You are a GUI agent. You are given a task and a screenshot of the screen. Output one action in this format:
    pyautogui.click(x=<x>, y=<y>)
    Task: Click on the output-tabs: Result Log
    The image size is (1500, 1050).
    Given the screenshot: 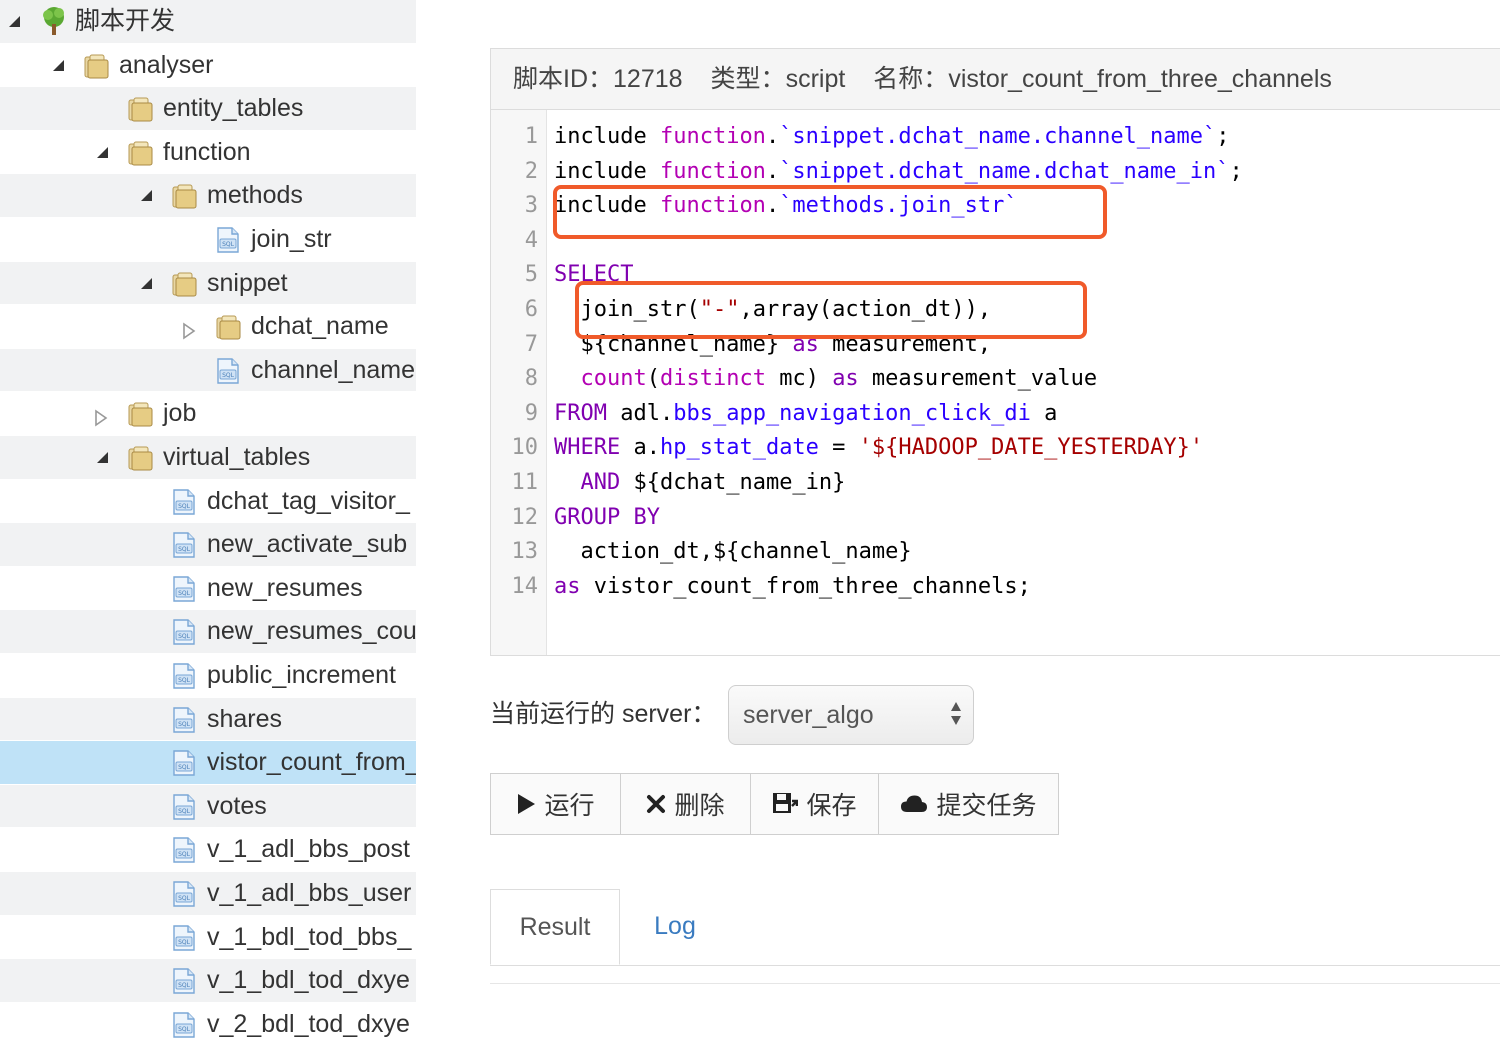 What is the action you would take?
    pyautogui.click(x=995, y=927)
    